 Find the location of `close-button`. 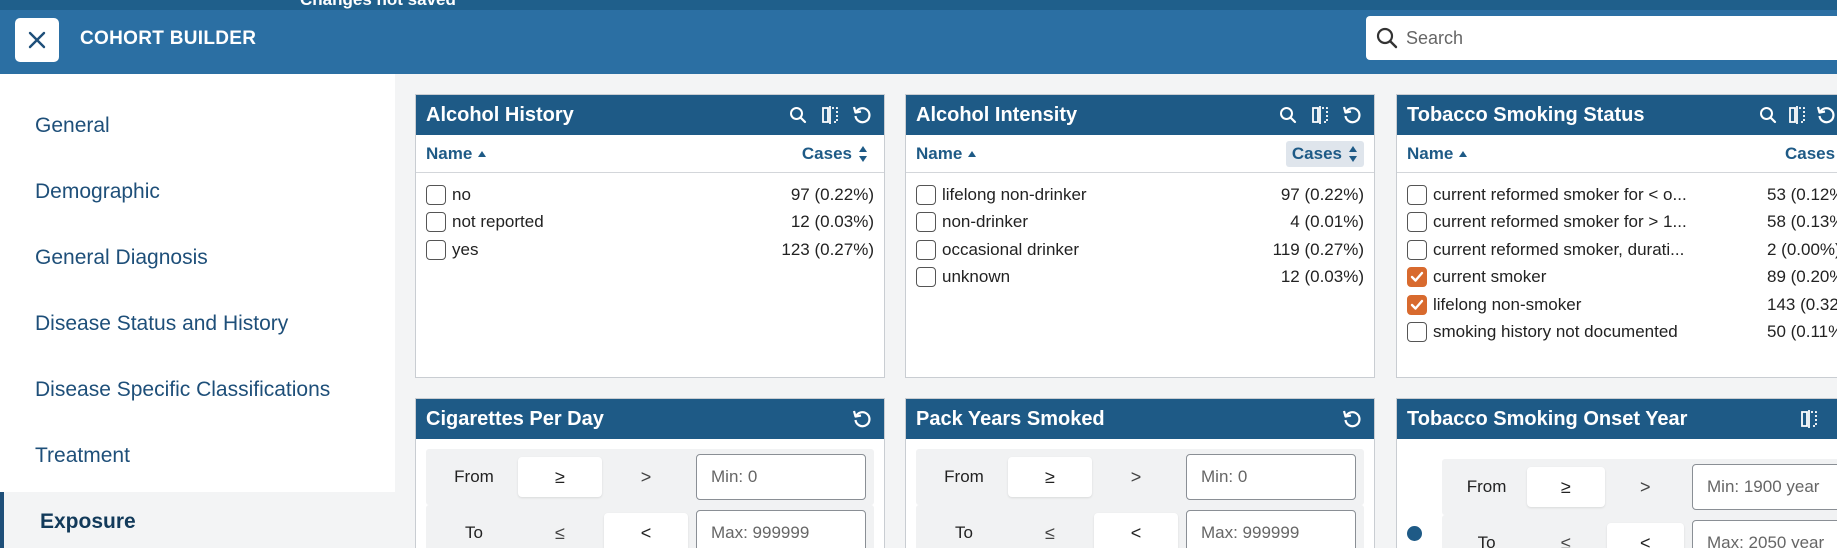

close-button is located at coordinates (37, 40).